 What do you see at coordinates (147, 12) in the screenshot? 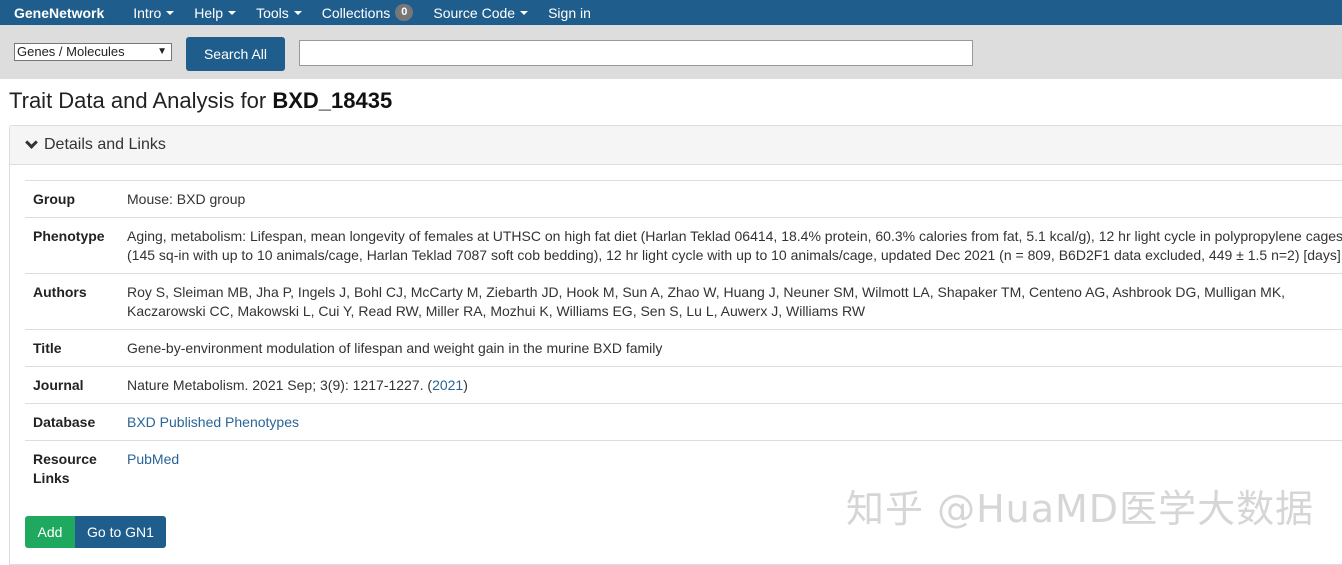
I see `nav-intro-label: Intro` at bounding box center [147, 12].